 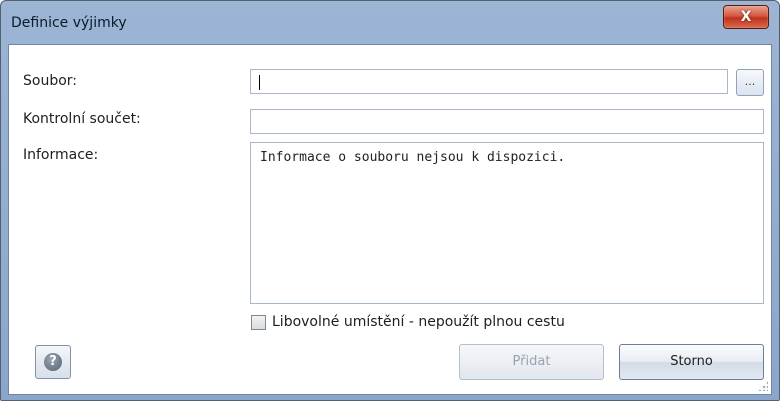 What do you see at coordinates (69, 23) in the screenshot?
I see `window-title: Definice výjimky` at bounding box center [69, 23].